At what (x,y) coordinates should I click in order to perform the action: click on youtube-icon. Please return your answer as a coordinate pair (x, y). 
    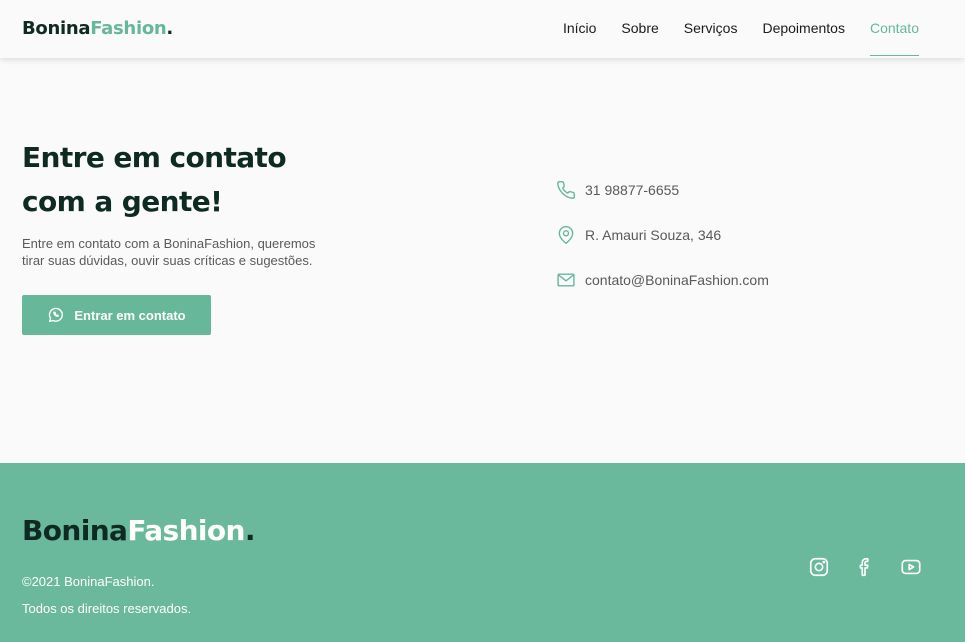
    Looking at the image, I should click on (911, 567).